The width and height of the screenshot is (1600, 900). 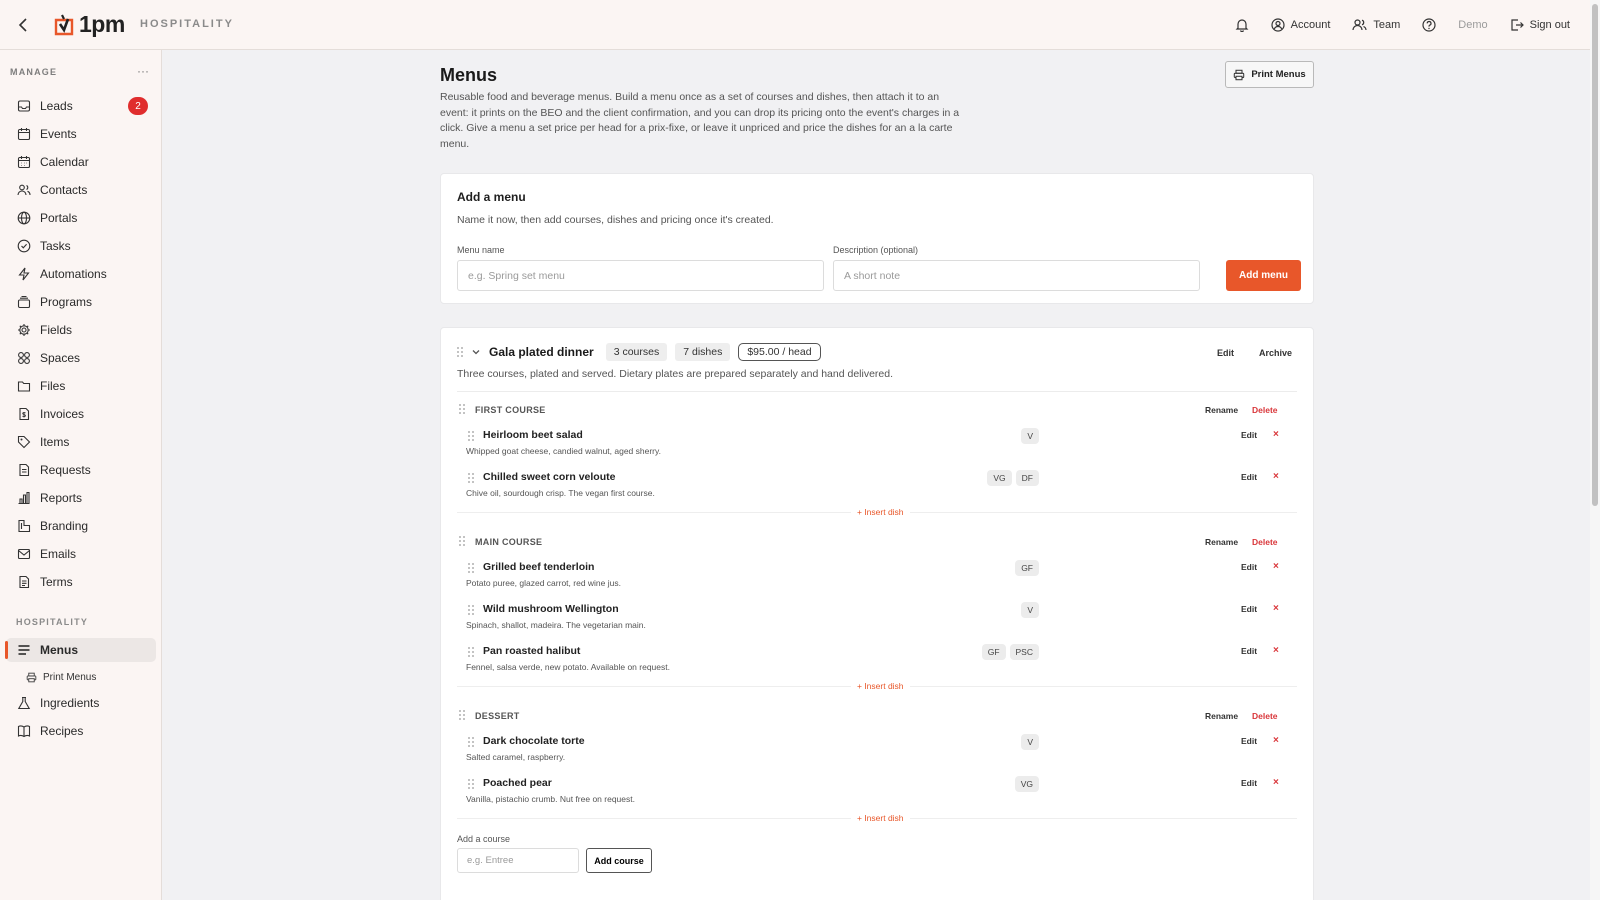 I want to click on demo-link: Demo, so click(x=1472, y=25).